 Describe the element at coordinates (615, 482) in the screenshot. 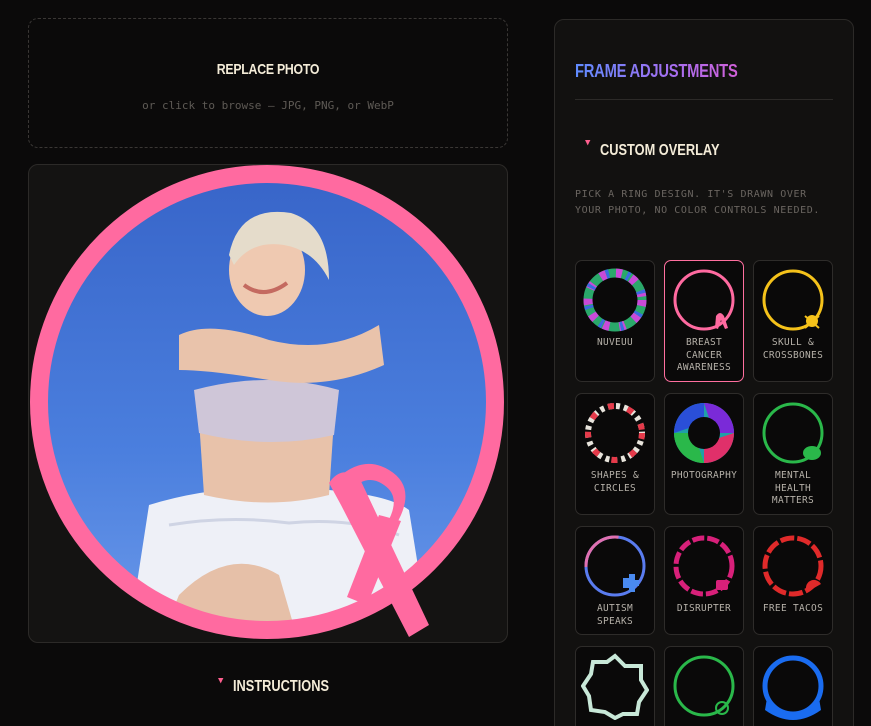

I see `overlay-label: SHAPES & CIRCLES` at that location.